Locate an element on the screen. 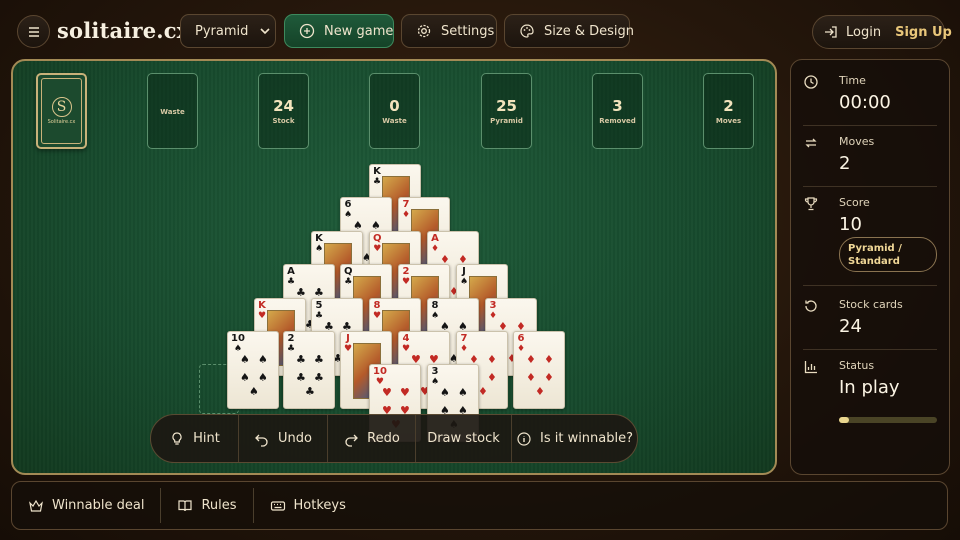 The height and width of the screenshot is (540, 960). card-corner: 7 ♦ is located at coordinates (464, 344).